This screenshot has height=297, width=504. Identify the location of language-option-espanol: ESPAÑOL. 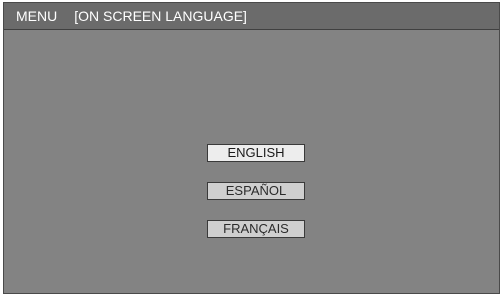
(256, 191).